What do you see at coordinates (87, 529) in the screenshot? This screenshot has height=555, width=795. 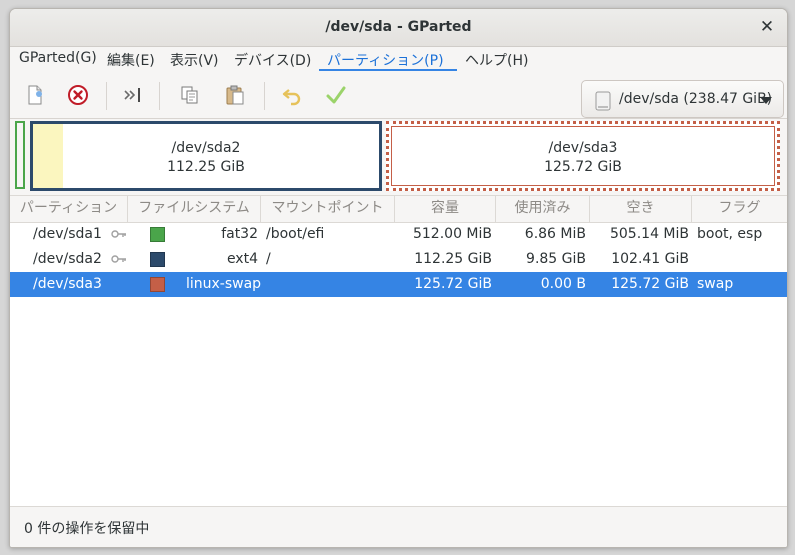 I see `pending-operations-status: 0 件の操作を保留中` at bounding box center [87, 529].